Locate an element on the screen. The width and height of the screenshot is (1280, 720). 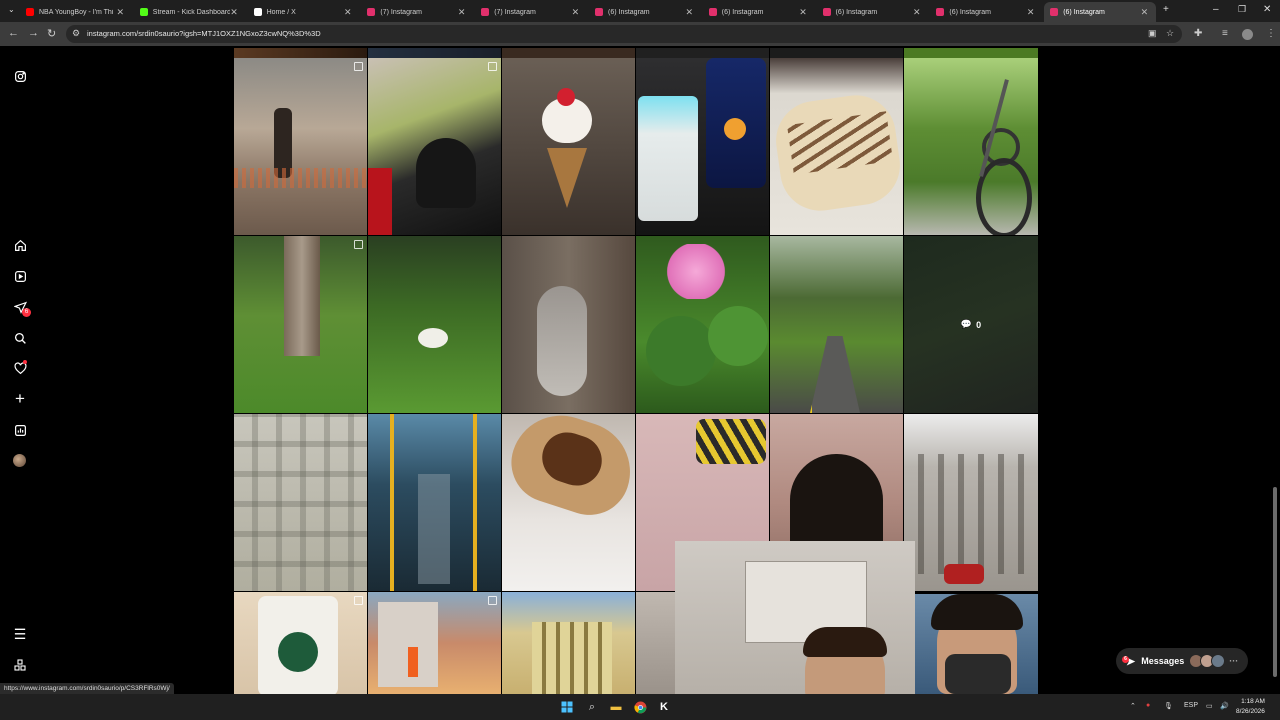
profile-avatar-nav is located at coordinates (19, 460).